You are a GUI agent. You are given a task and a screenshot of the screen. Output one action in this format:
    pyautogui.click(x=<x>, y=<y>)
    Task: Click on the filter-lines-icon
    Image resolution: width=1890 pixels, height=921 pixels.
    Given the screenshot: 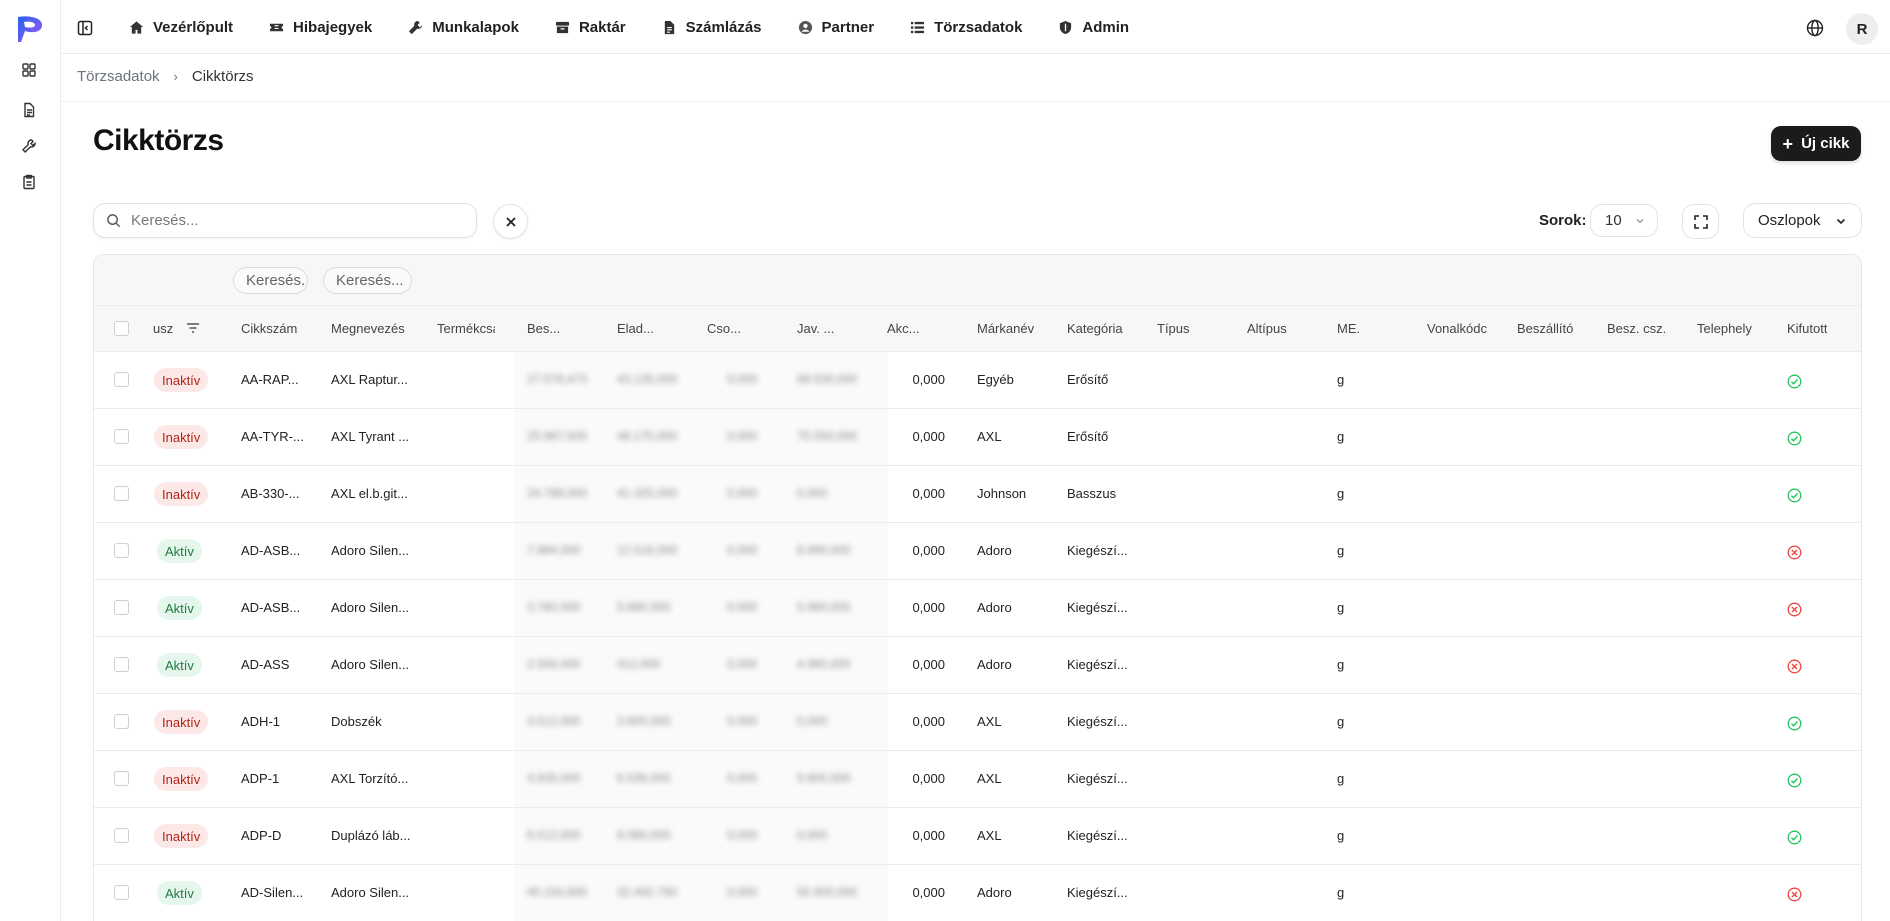 What is the action you would take?
    pyautogui.click(x=193, y=328)
    